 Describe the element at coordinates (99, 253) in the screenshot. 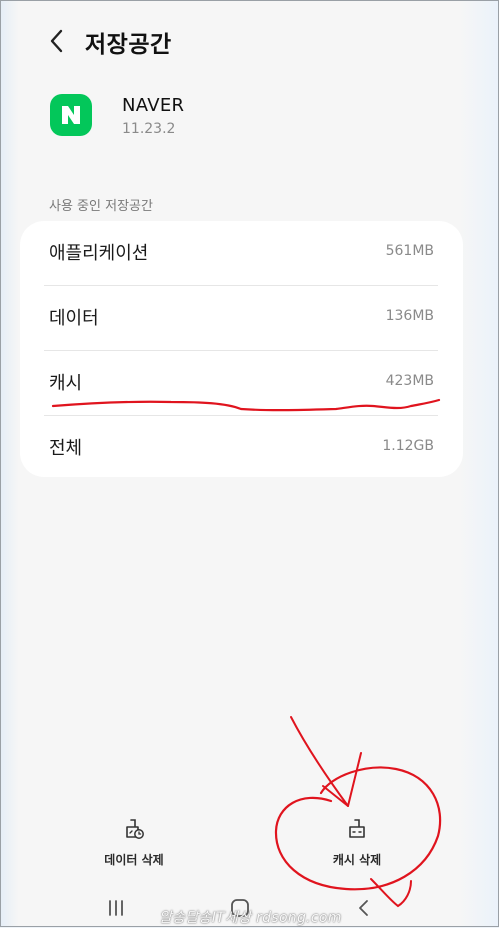

I see `storage-row-label: 애플리케이션` at that location.